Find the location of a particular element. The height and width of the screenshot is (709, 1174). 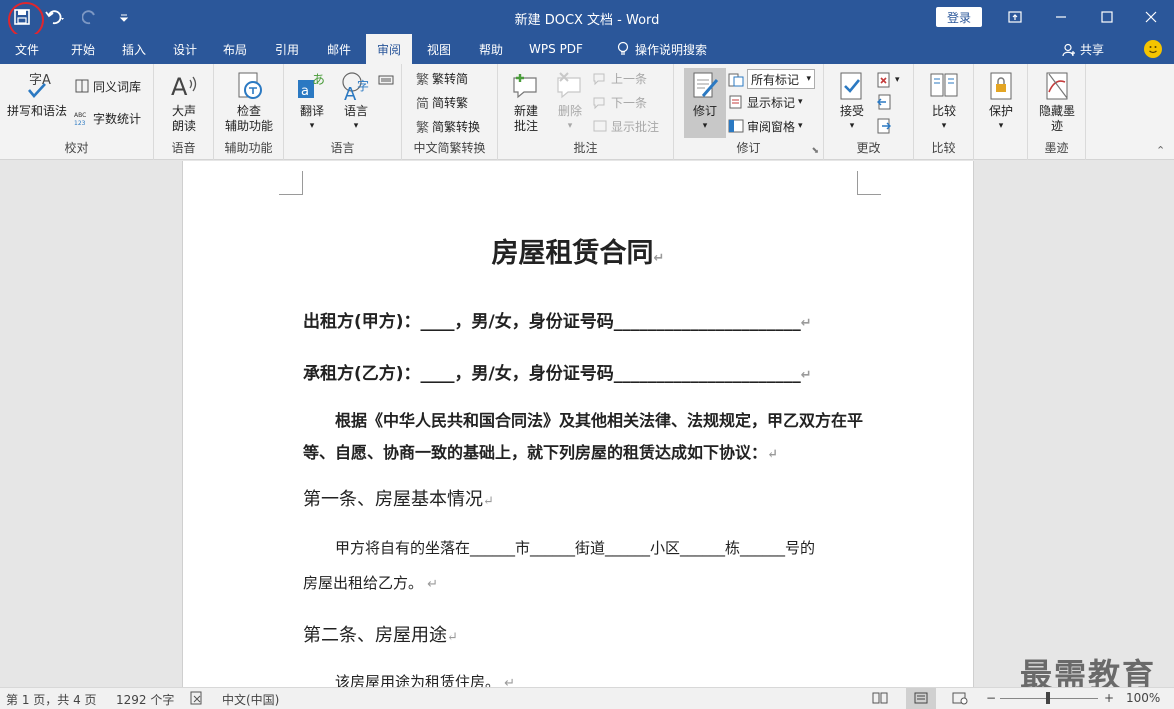

tab-design: 设计 is located at coordinates (185, 49).